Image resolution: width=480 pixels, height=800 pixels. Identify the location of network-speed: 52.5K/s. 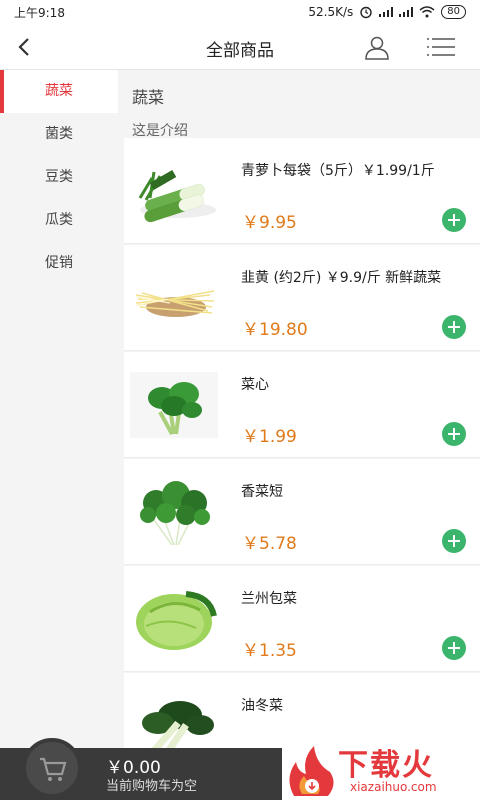
(331, 12).